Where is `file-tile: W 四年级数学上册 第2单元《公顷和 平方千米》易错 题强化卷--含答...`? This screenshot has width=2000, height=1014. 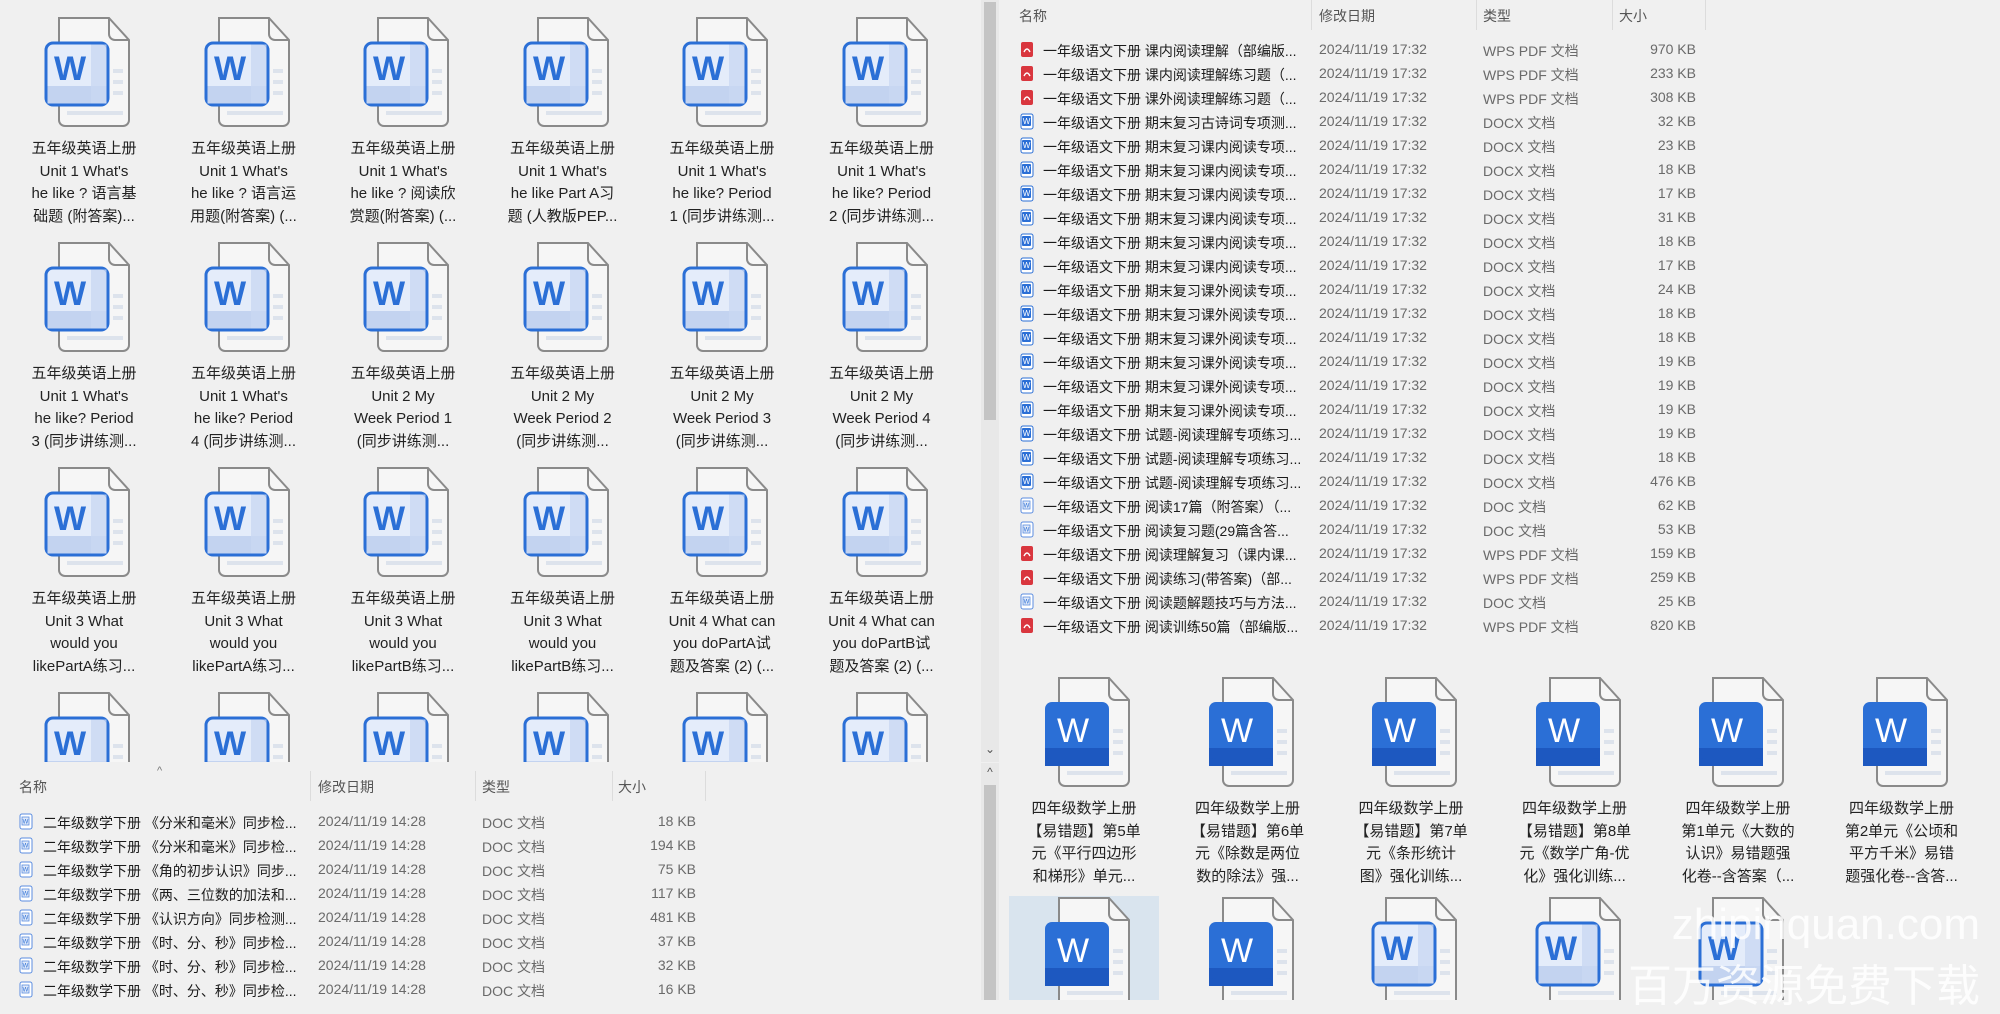 file-tile: W 四年级数学上册 第2单元《公顷和 平方千米》易错 题强化卷--含答... is located at coordinates (1902, 782).